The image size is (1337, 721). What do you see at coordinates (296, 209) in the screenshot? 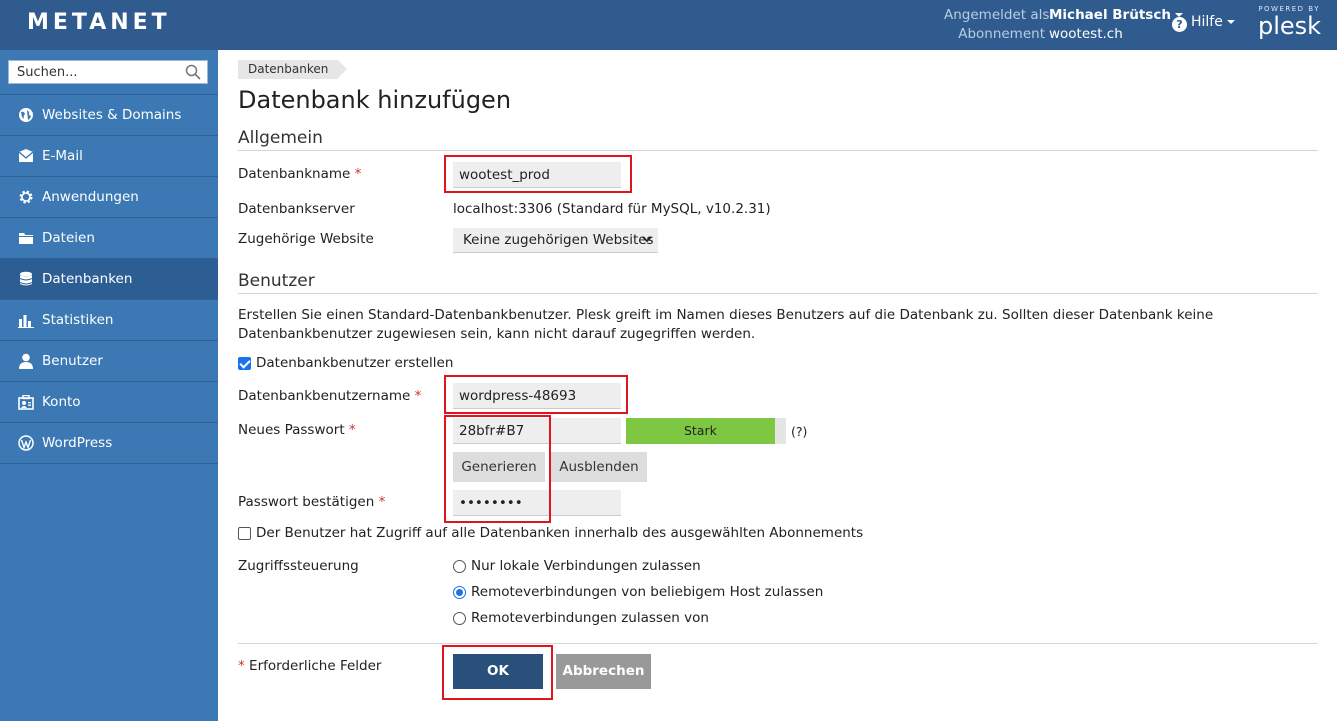
I see `db-server-label: Datenbankserver` at bounding box center [296, 209].